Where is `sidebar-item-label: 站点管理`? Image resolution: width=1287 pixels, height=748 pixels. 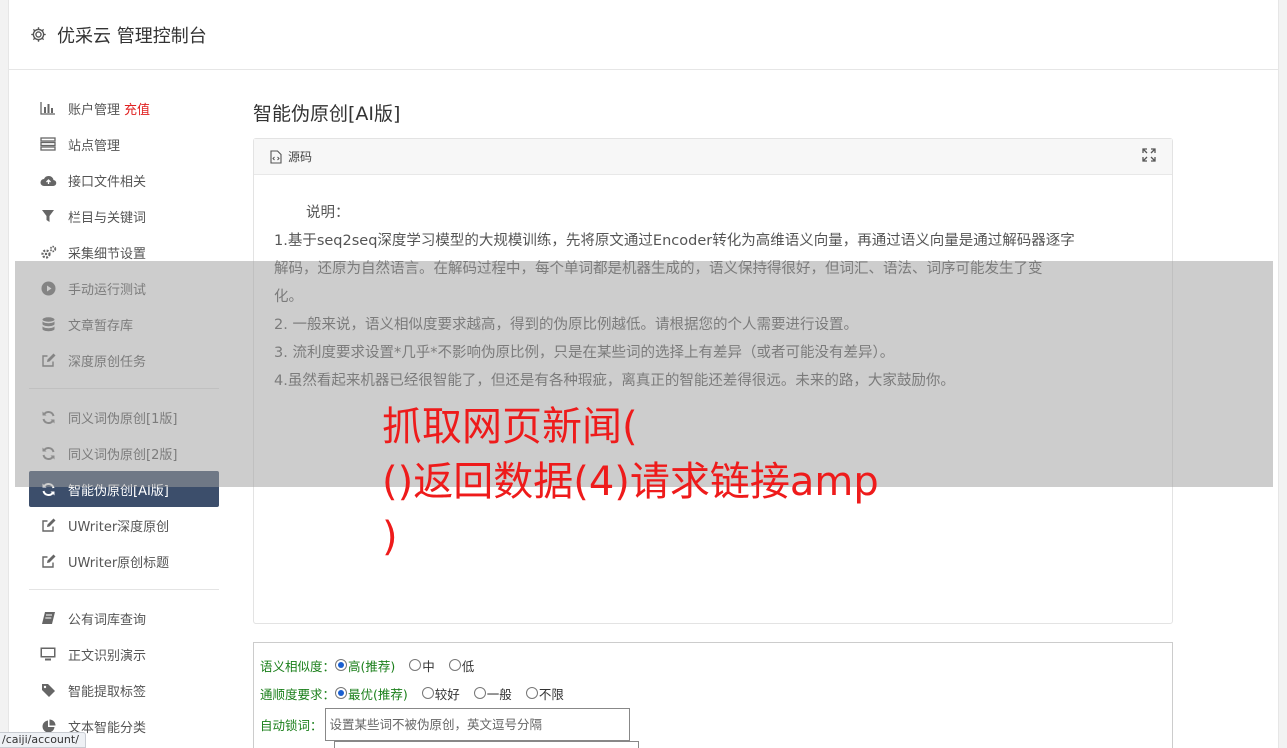
sidebar-item-label: 站点管理 is located at coordinates (94, 146).